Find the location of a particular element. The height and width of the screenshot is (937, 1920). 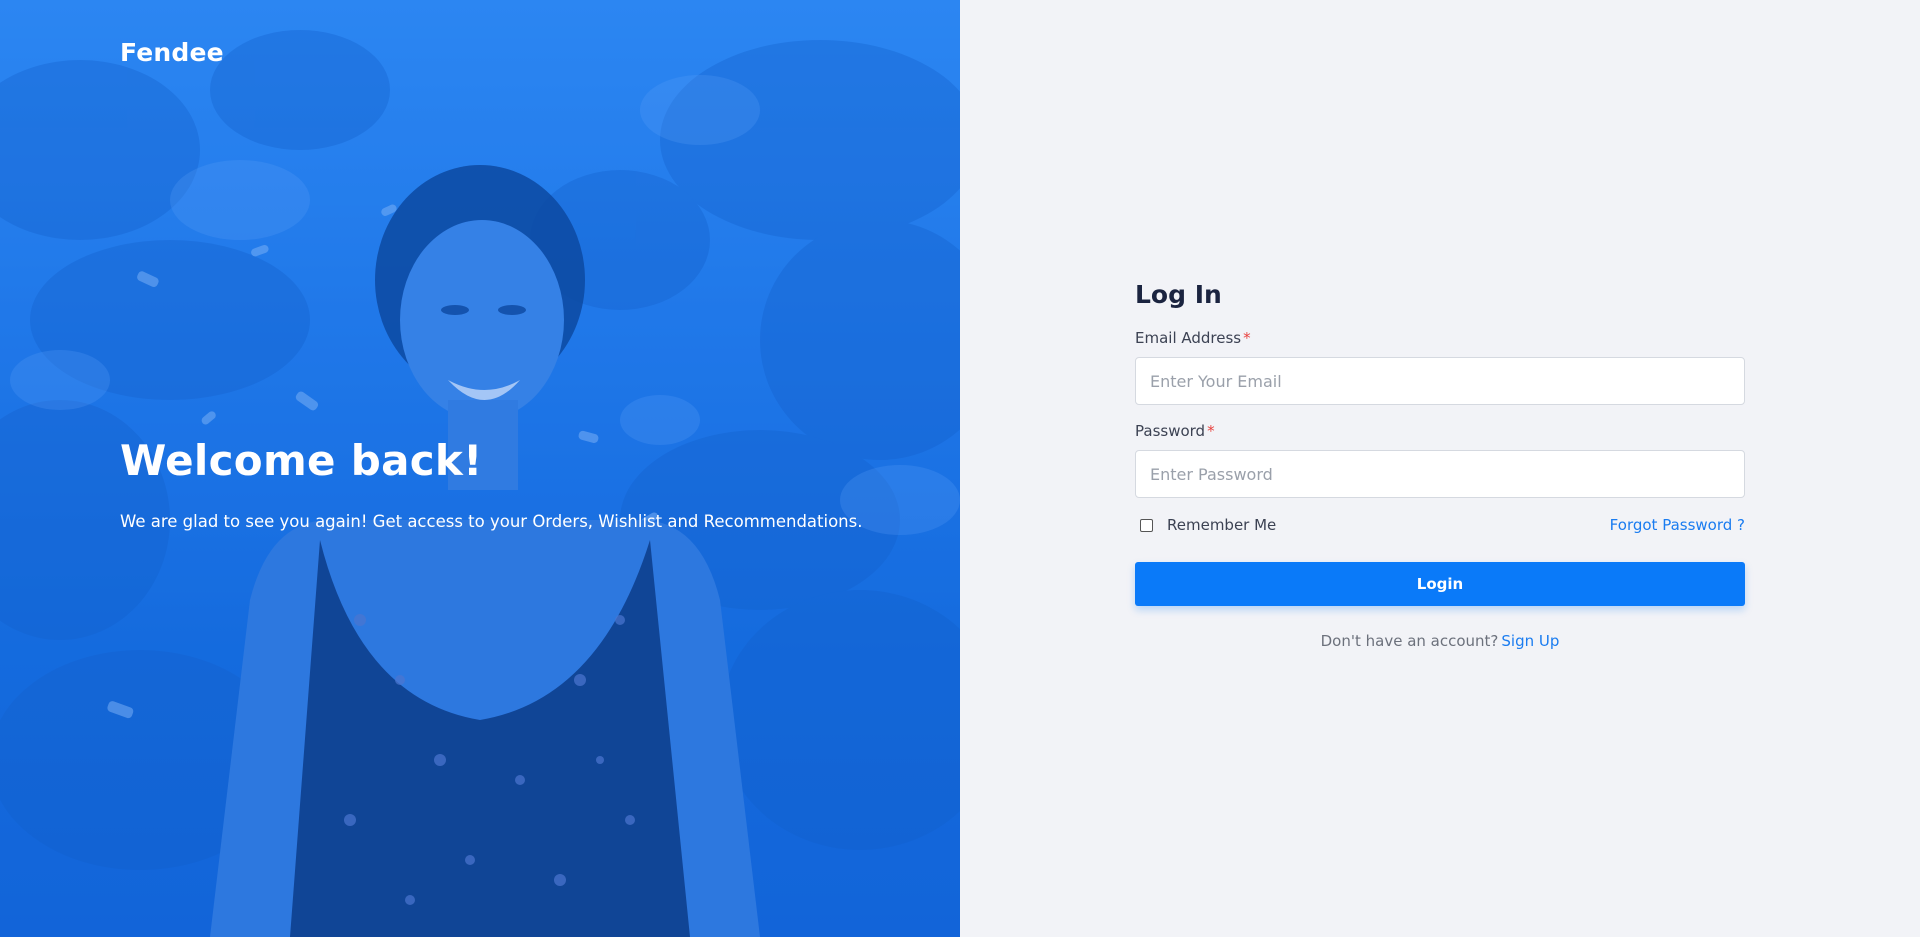

forgot-password-link: Forgot Password ? is located at coordinates (1677, 525).